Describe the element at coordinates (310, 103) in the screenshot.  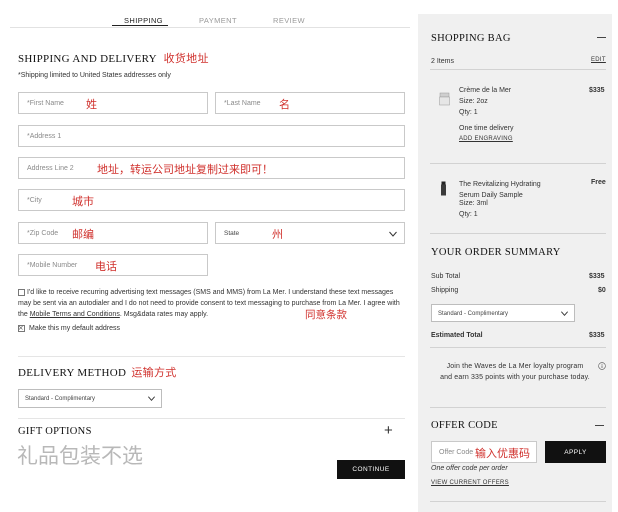
I see `last-name-field: *Last Name 名` at that location.